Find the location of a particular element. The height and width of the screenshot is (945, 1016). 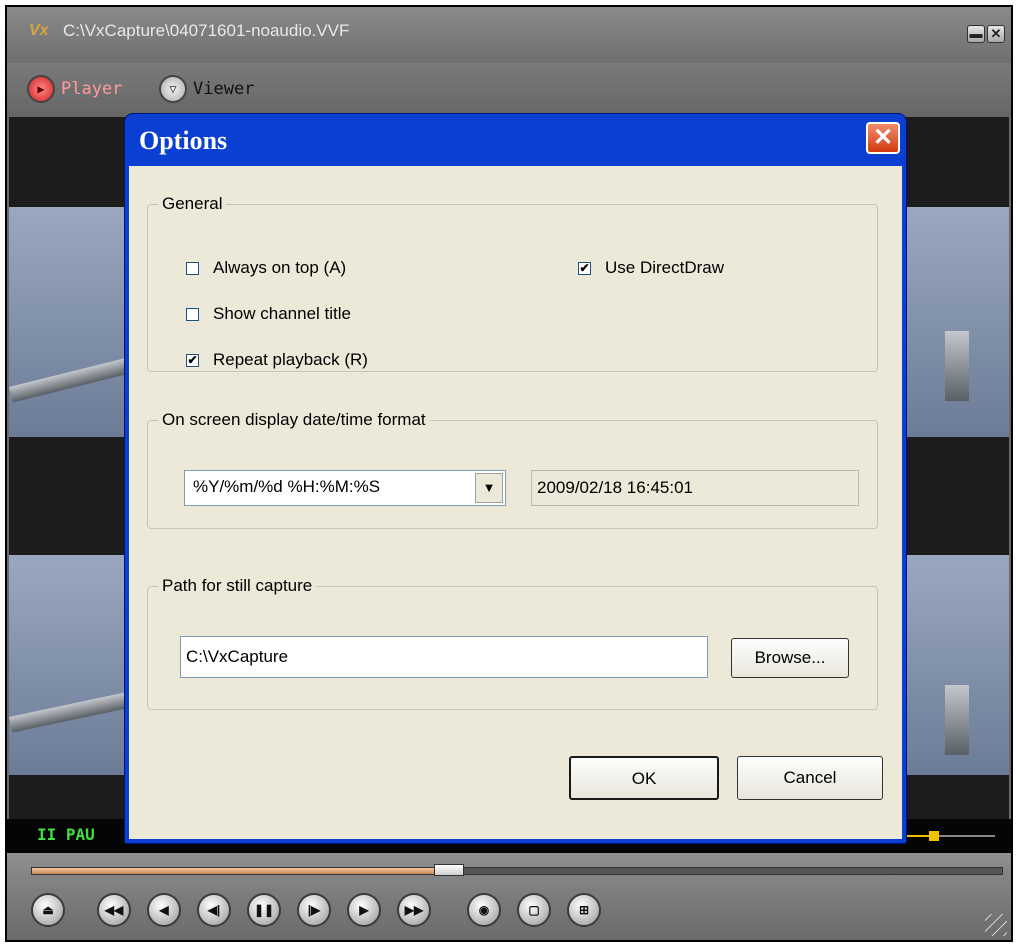

prev-frame-icon: ◀ is located at coordinates (164, 910).